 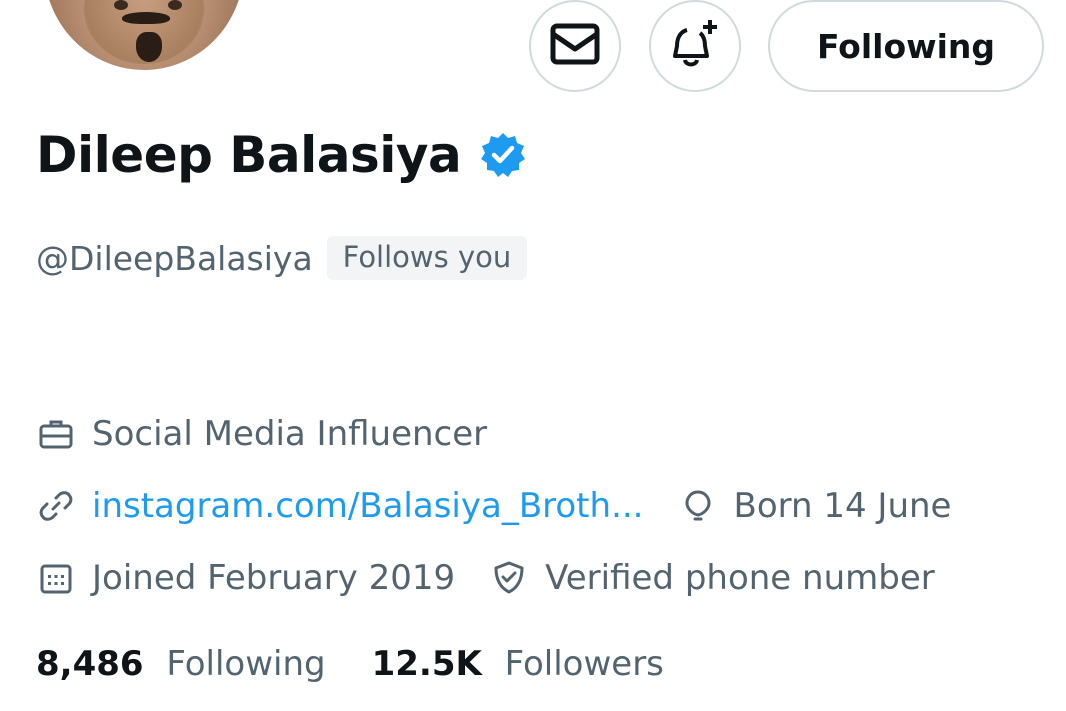 I want to click on birthday-text: Born 14 June, so click(x=842, y=506).